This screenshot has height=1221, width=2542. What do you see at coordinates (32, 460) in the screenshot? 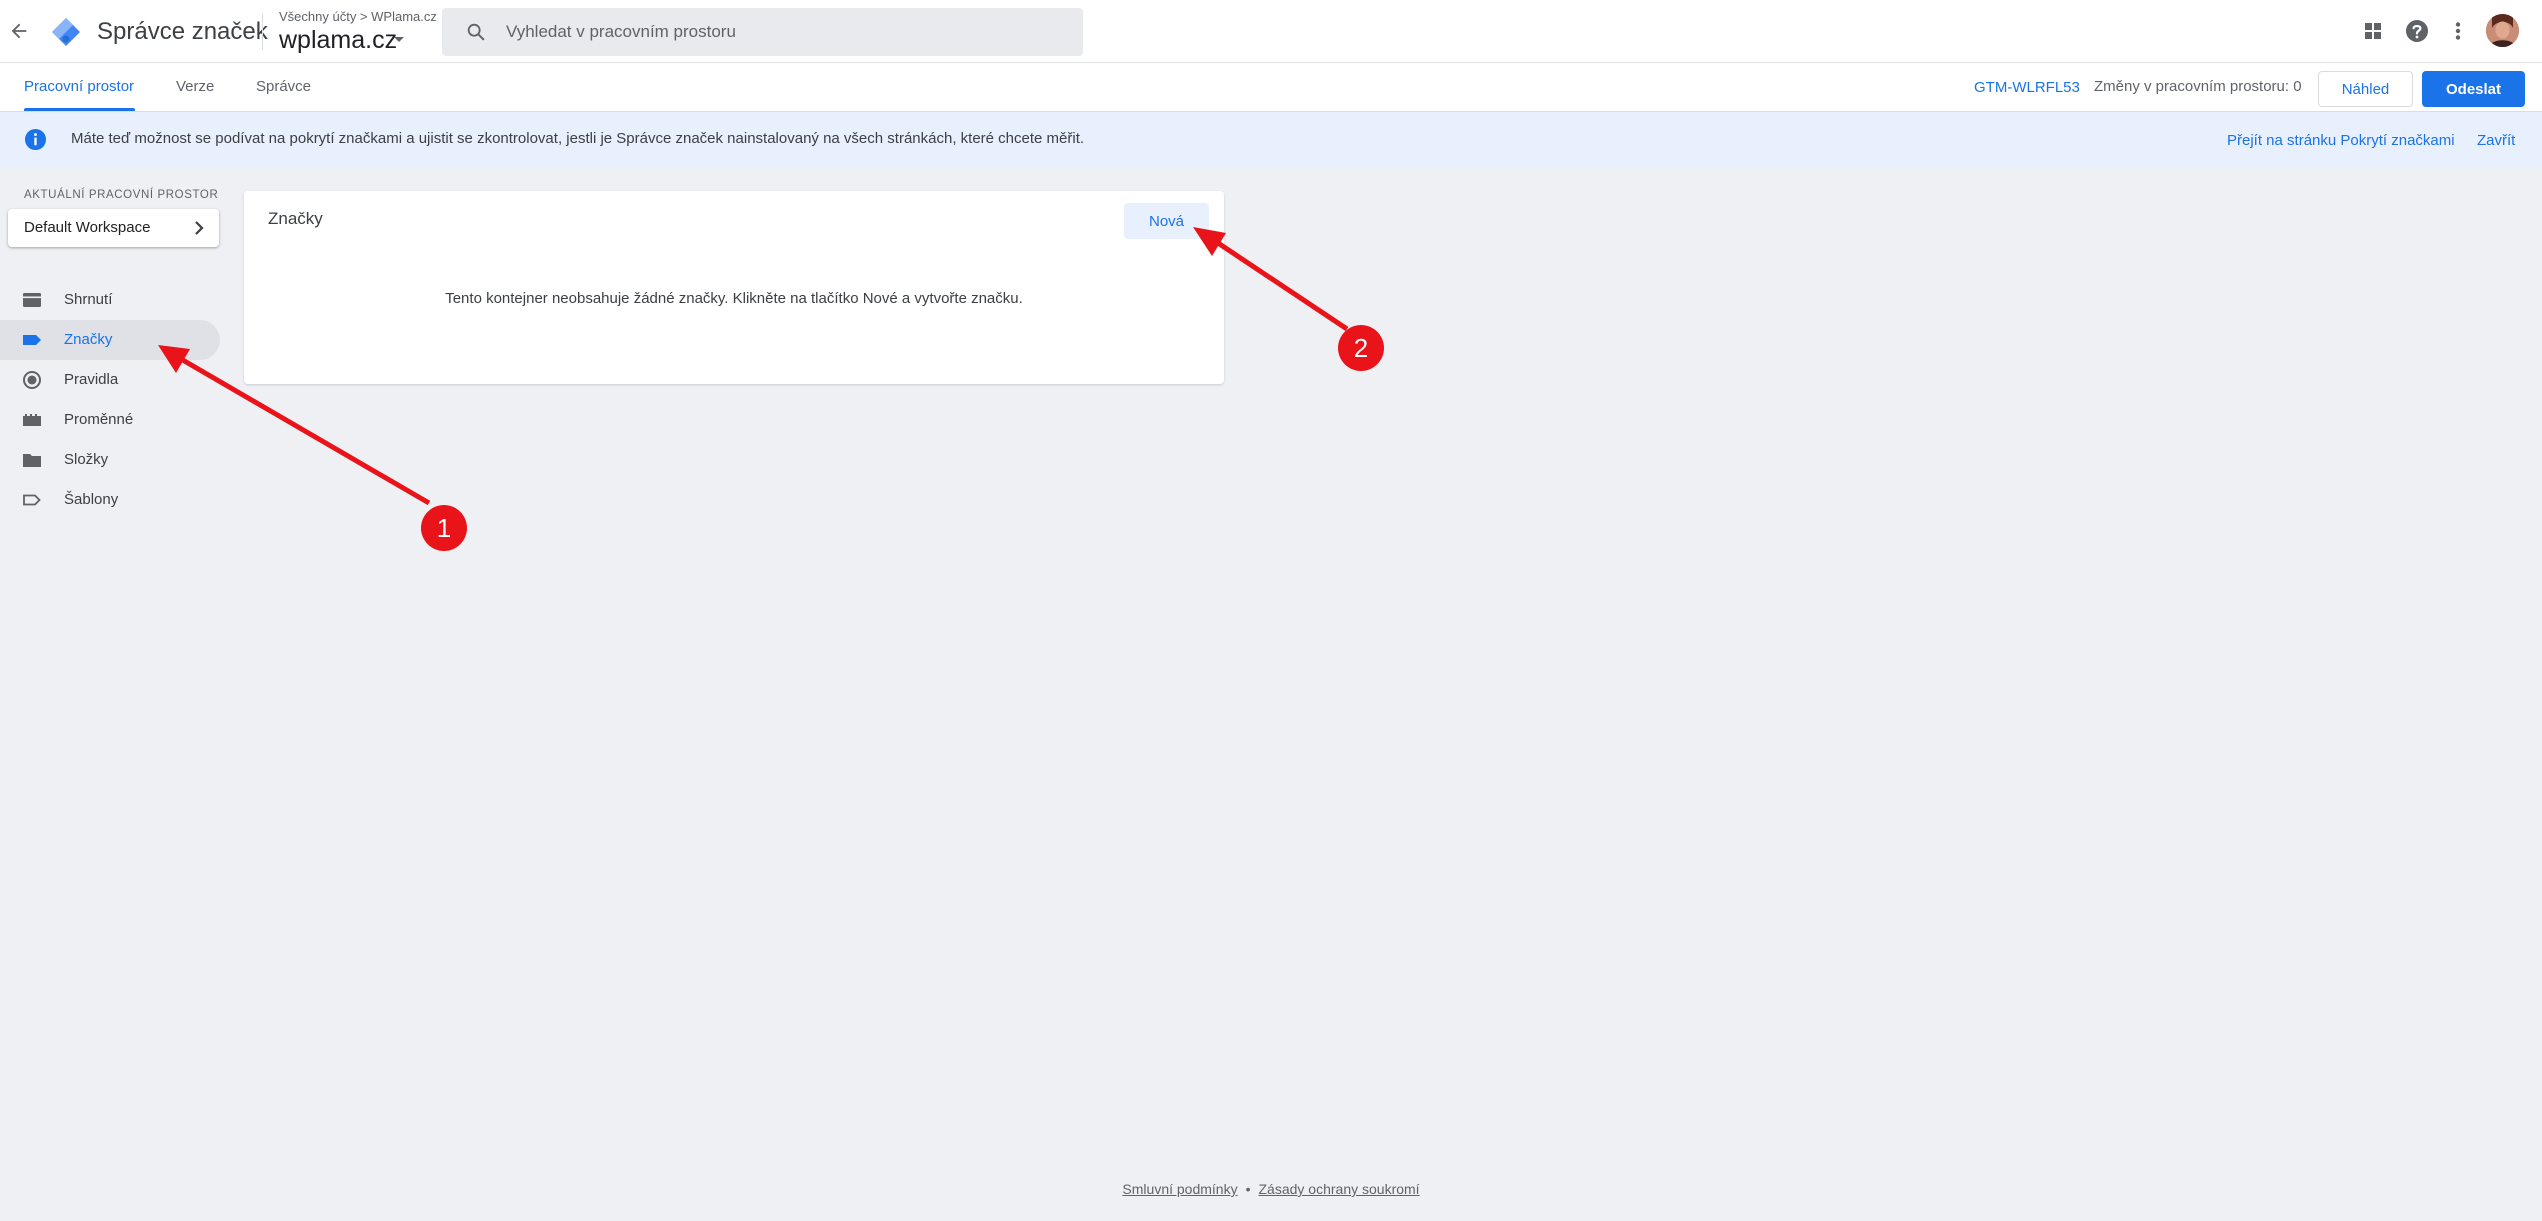
I see `folder-icon` at bounding box center [32, 460].